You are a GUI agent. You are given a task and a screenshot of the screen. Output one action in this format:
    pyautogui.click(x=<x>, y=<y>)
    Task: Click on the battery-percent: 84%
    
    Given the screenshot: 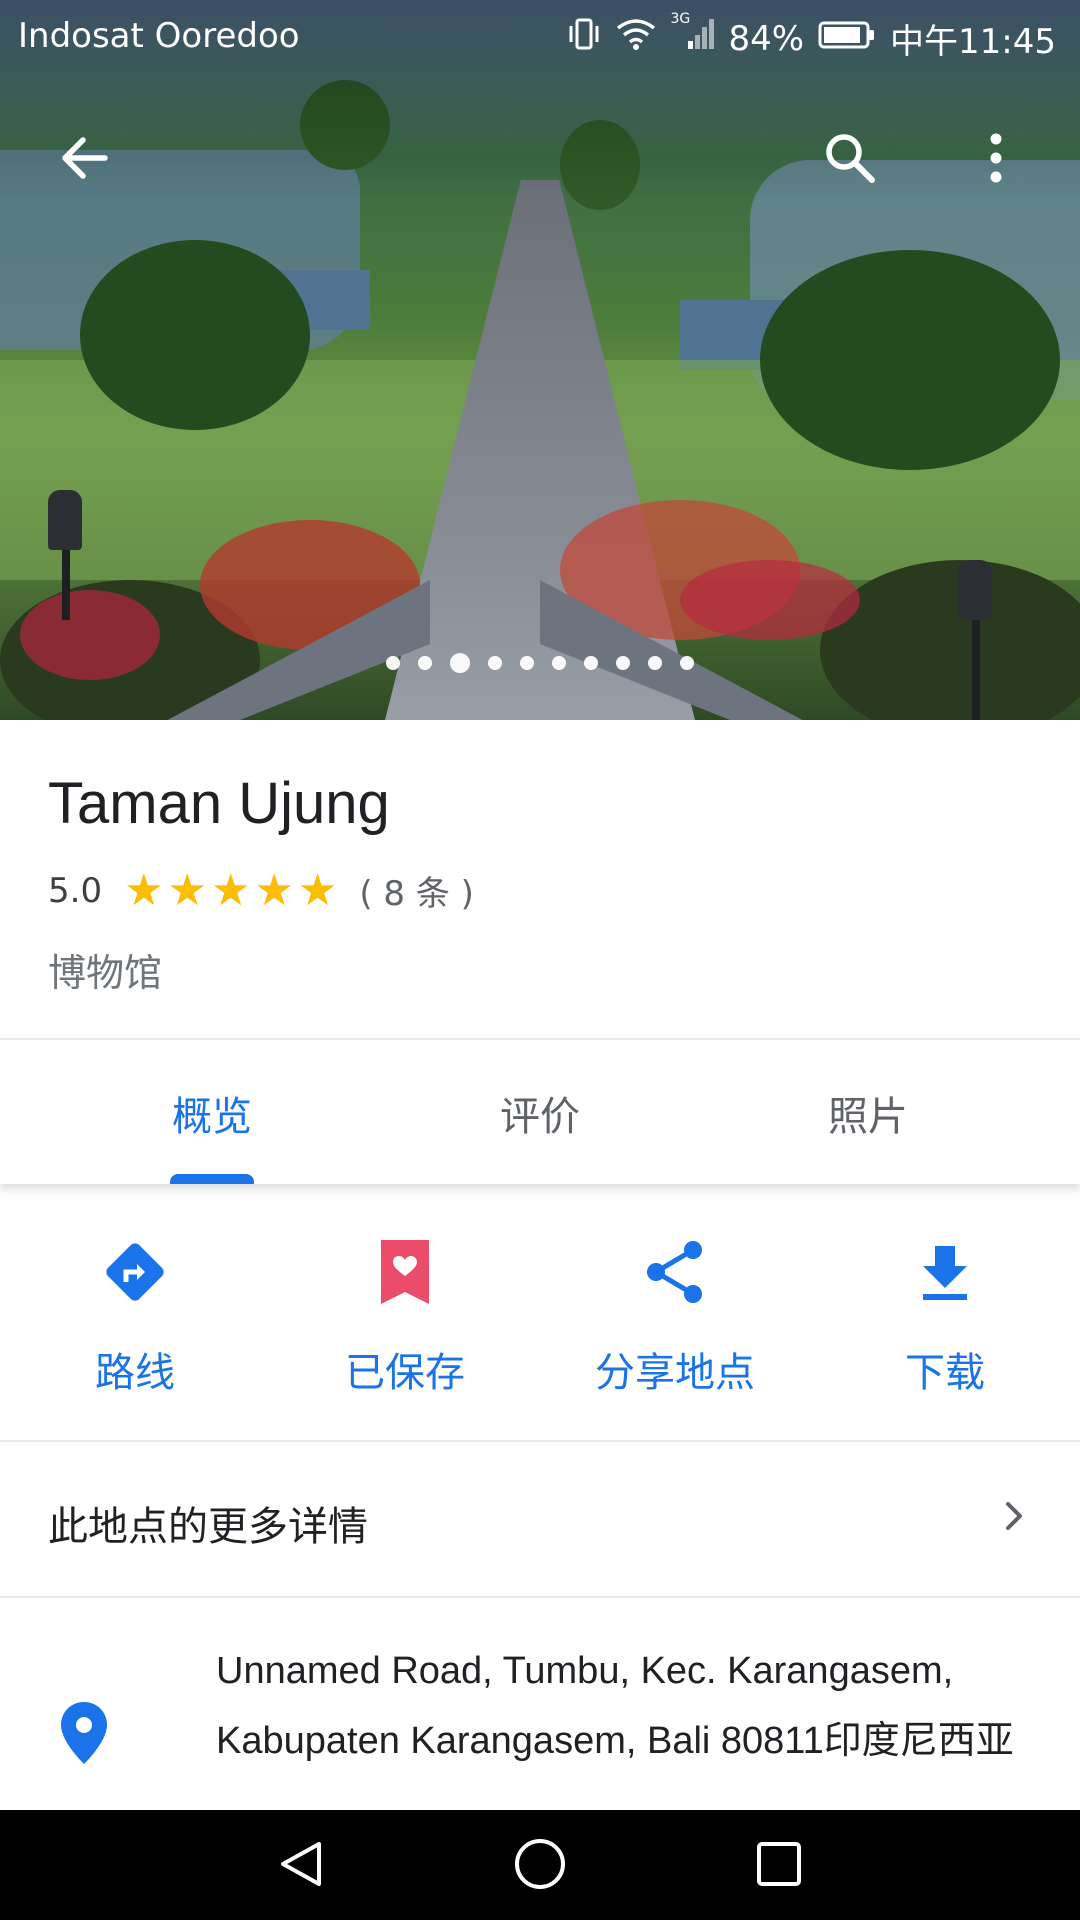 What is the action you would take?
    pyautogui.click(x=766, y=38)
    